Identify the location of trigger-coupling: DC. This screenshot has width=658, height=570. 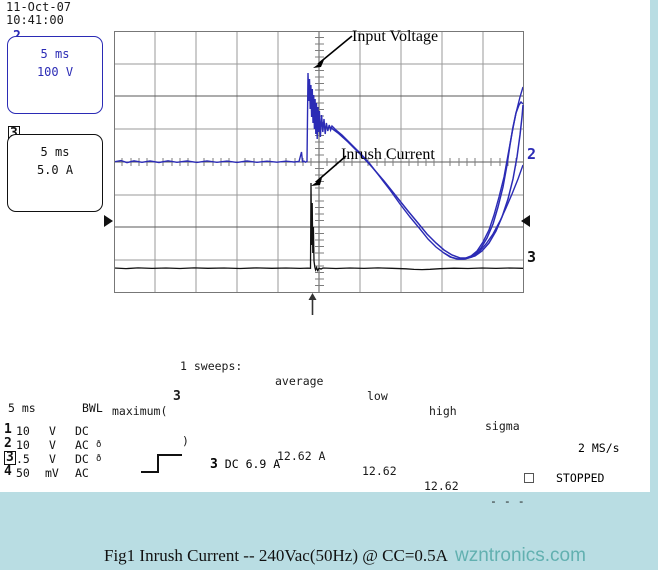
(231, 464).